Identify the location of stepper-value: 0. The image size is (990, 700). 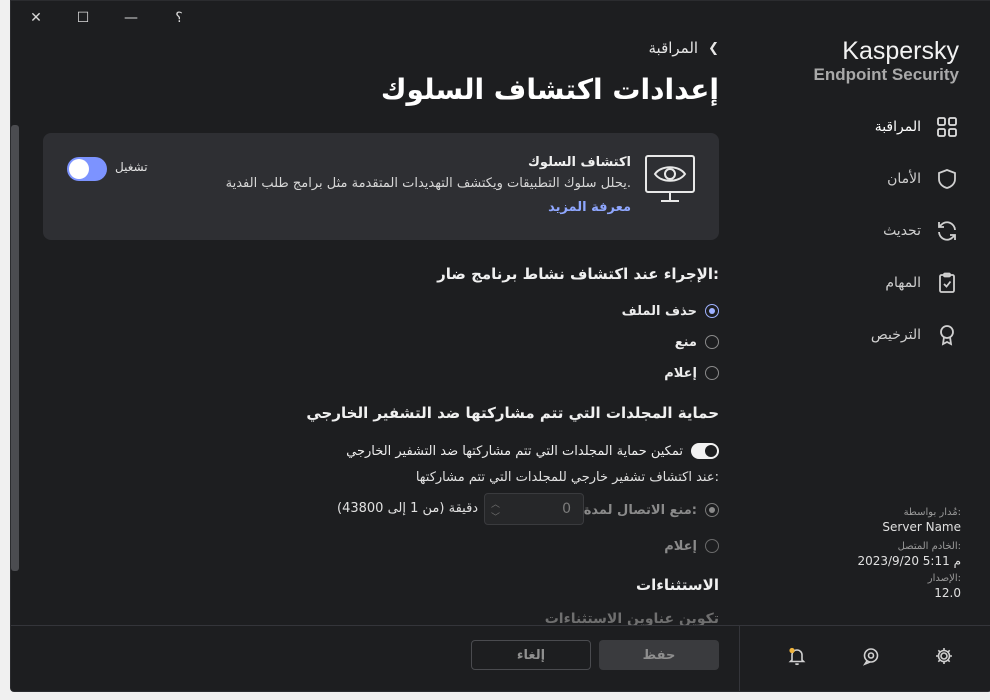
(566, 509).